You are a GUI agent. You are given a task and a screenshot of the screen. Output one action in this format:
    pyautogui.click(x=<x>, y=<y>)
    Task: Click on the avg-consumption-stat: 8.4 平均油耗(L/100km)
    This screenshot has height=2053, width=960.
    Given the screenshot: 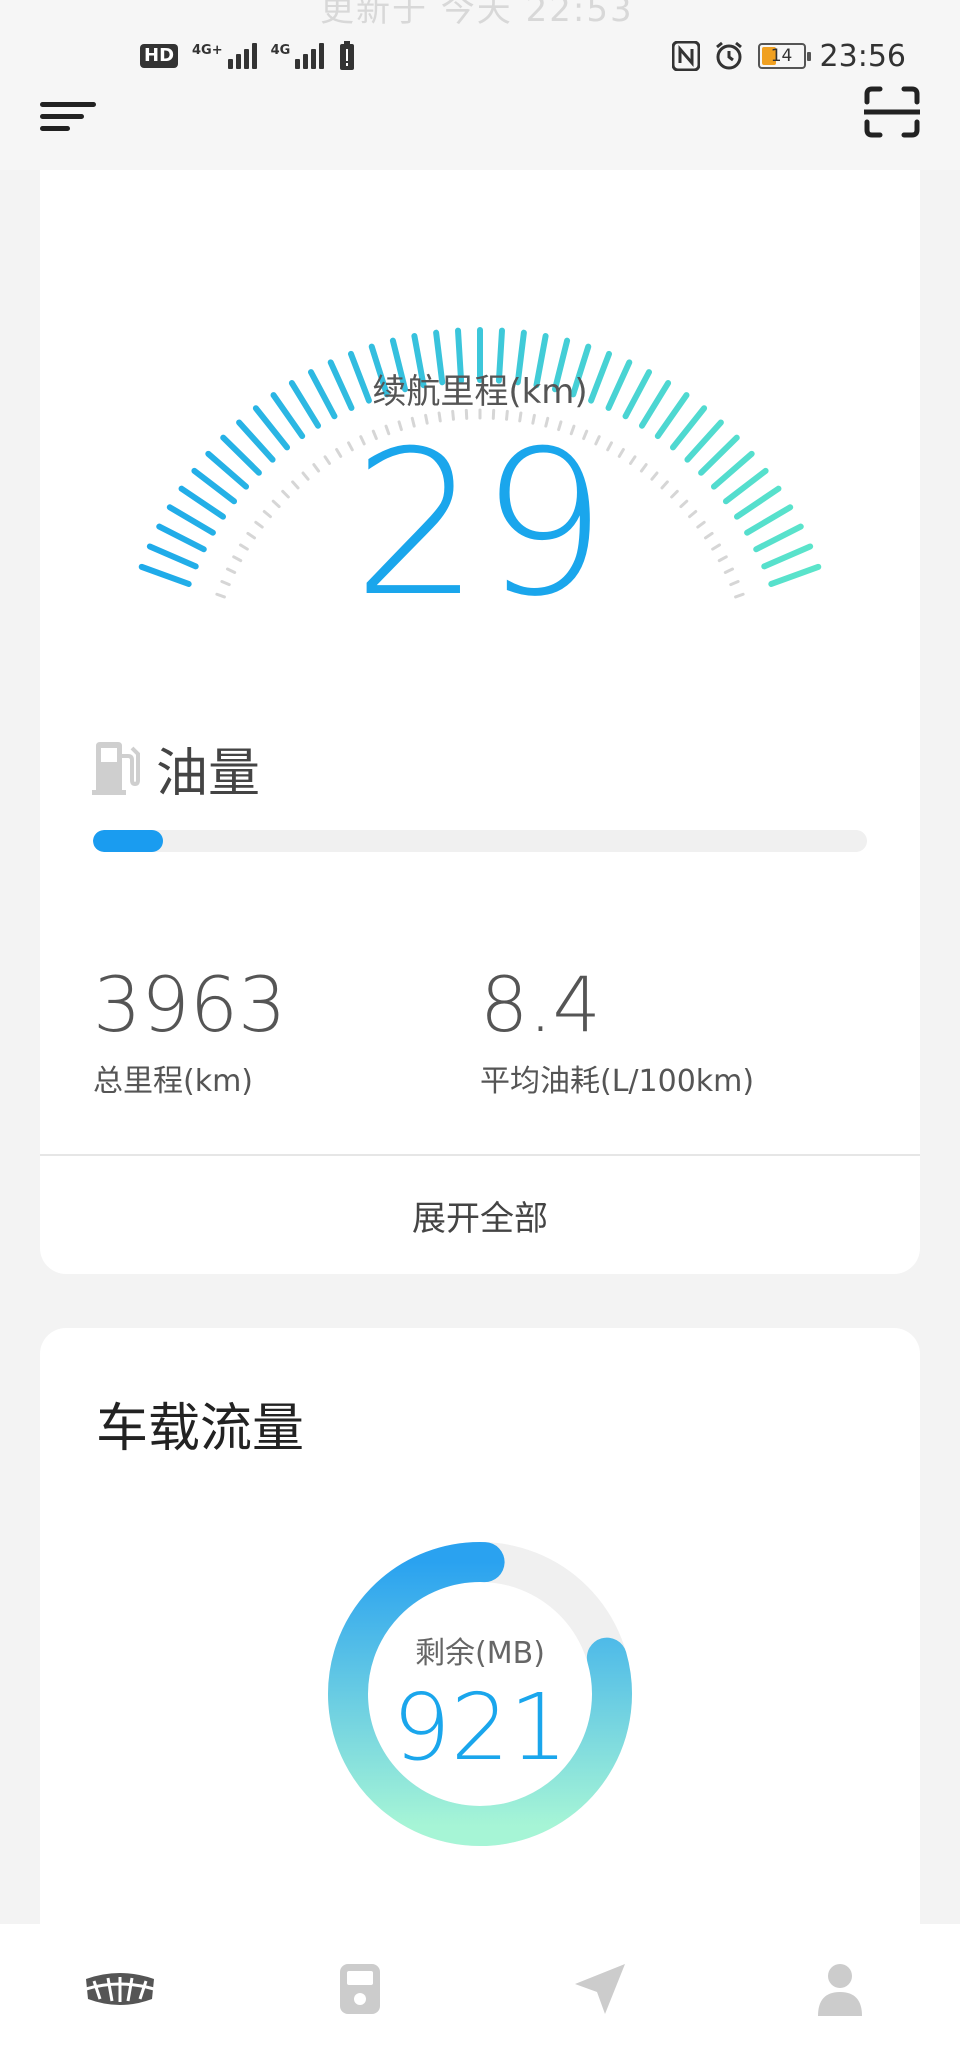 What is the action you would take?
    pyautogui.click(x=617, y=1030)
    